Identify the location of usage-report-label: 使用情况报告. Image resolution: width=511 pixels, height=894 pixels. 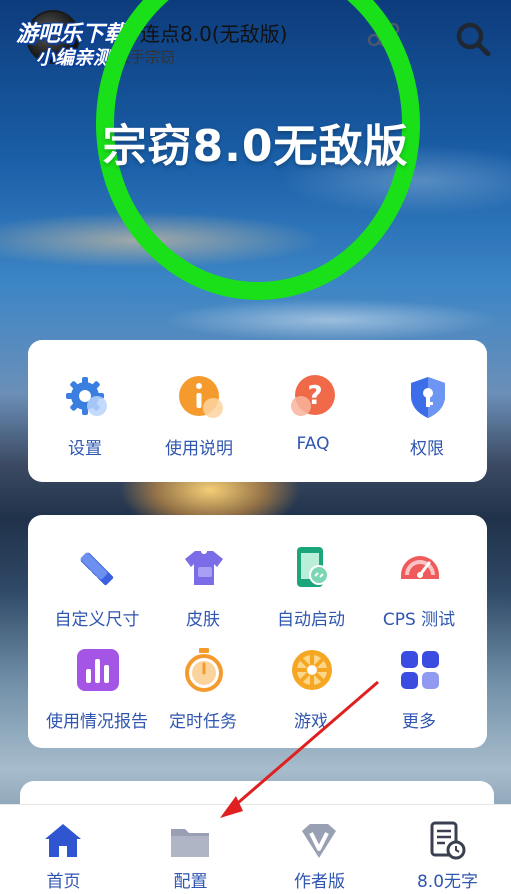
(97, 722).